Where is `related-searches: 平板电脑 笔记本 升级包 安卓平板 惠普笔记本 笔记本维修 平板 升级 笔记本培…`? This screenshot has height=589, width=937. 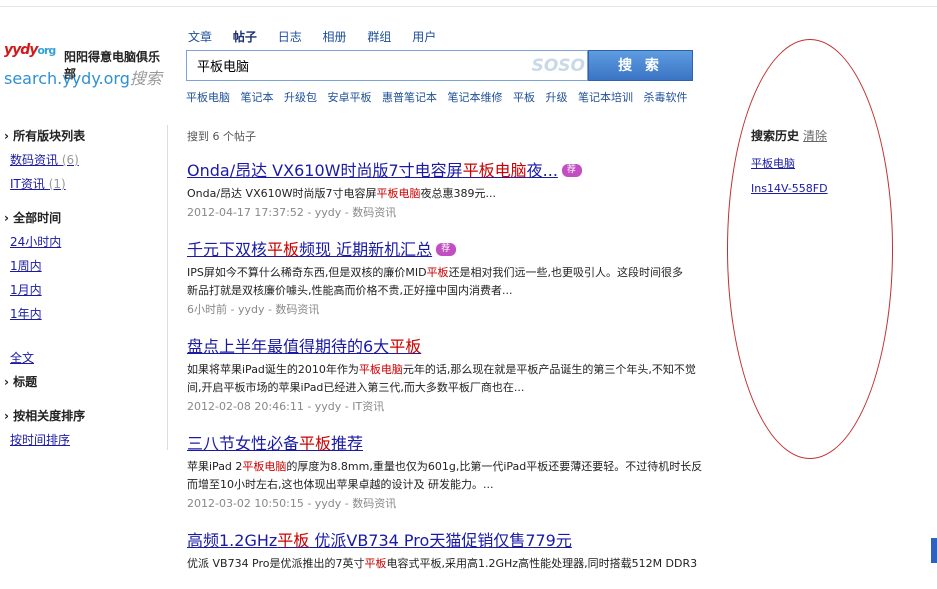
related-searches: 平板电脑 笔记本 升级包 安卓平板 惠普笔记本 笔记本维修 平板 升级 笔记本培… is located at coordinates (440, 97).